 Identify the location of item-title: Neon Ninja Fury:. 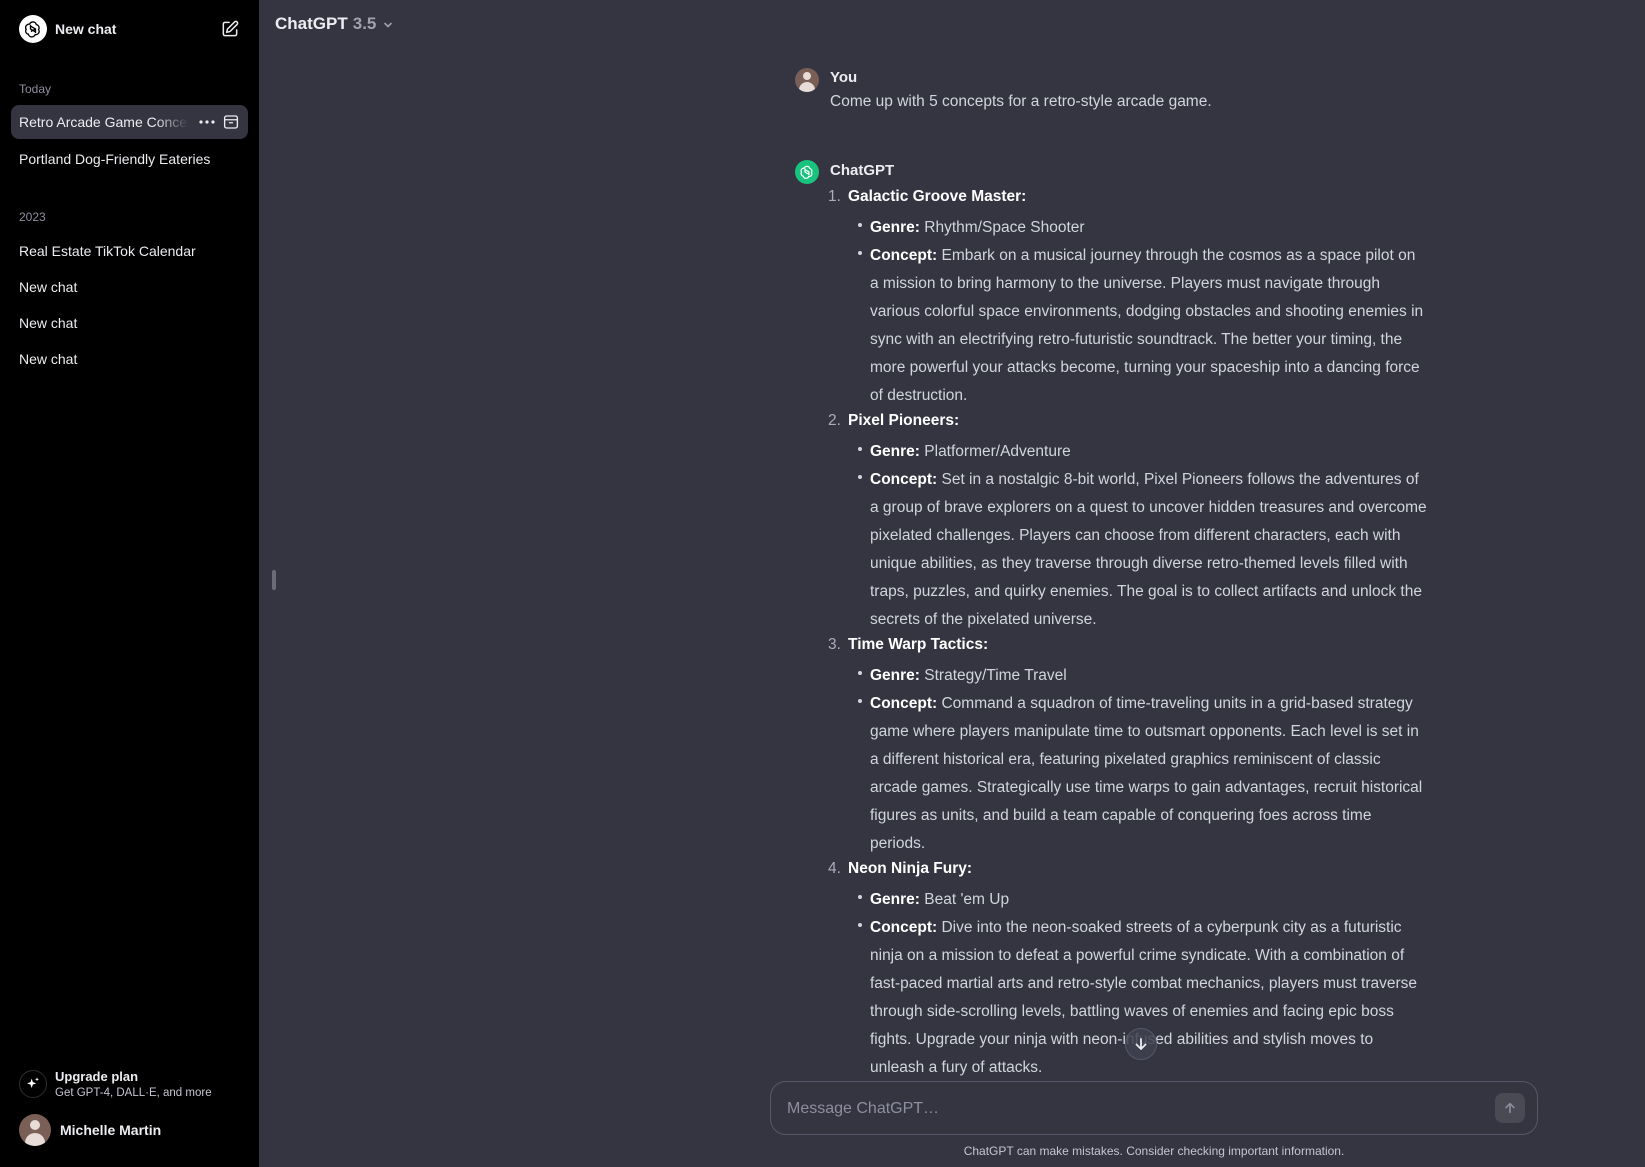
(910, 868).